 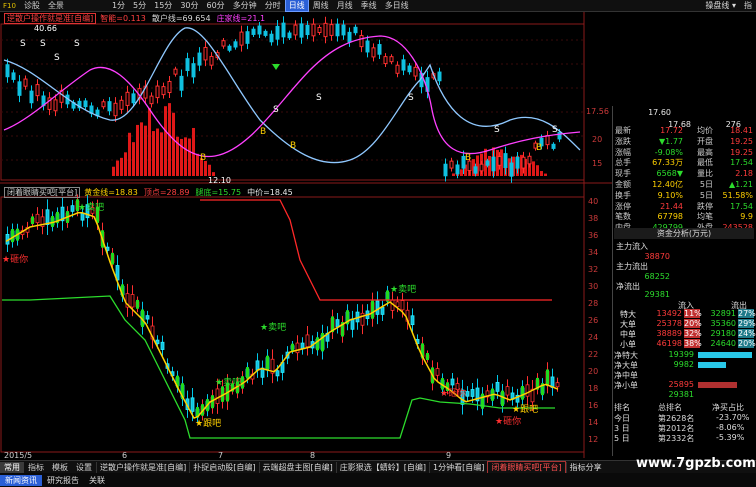 I want to click on template-tab-1: 扑捉启动股[自编], so click(x=223, y=467).